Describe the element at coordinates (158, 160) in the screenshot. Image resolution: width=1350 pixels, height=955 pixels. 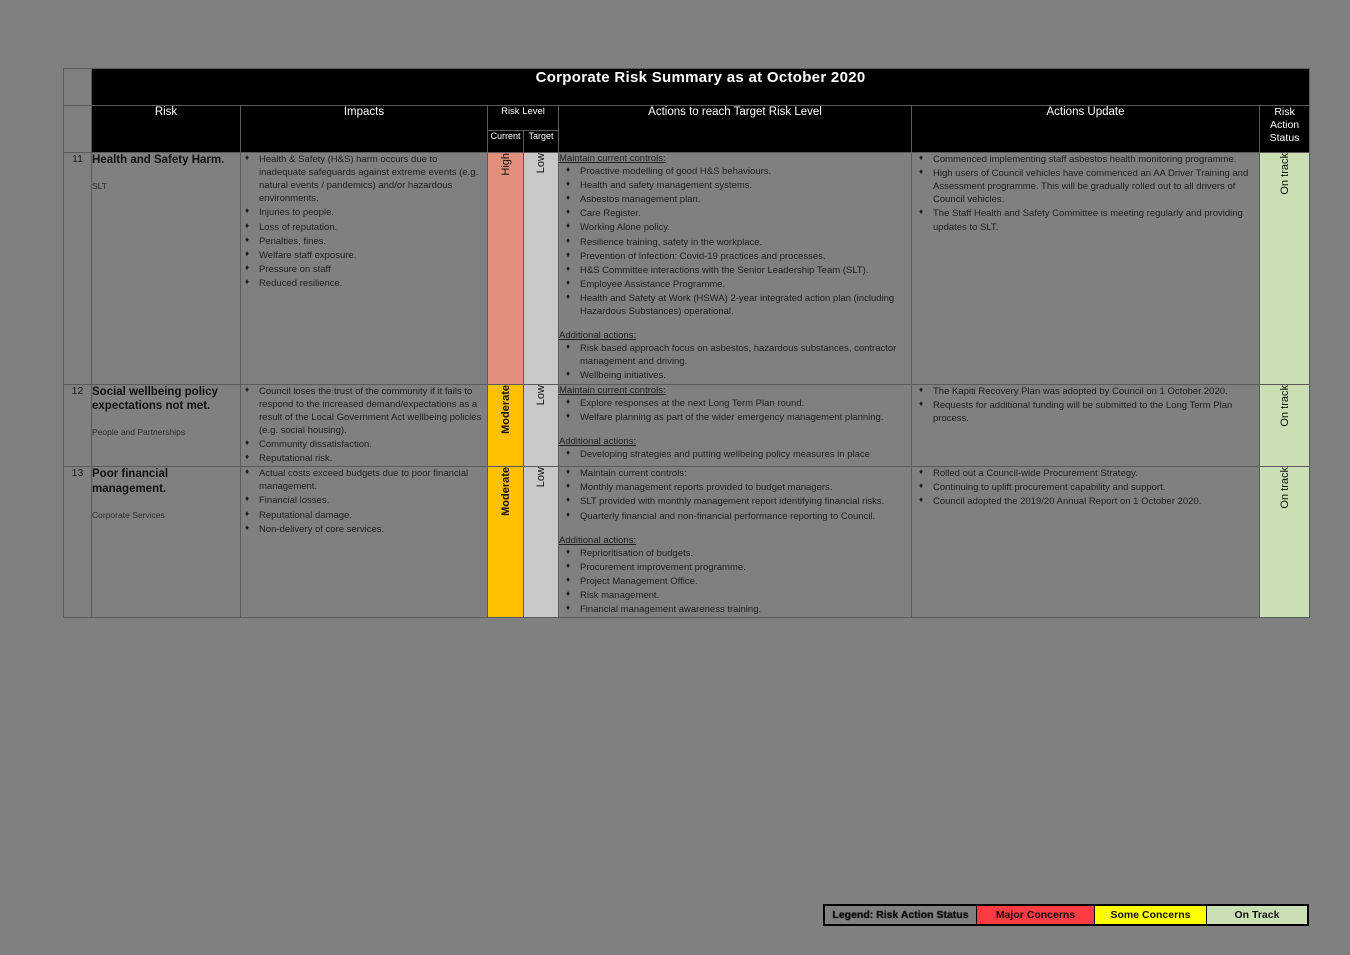
I see `risk-title: Health and Safety Harm.` at that location.